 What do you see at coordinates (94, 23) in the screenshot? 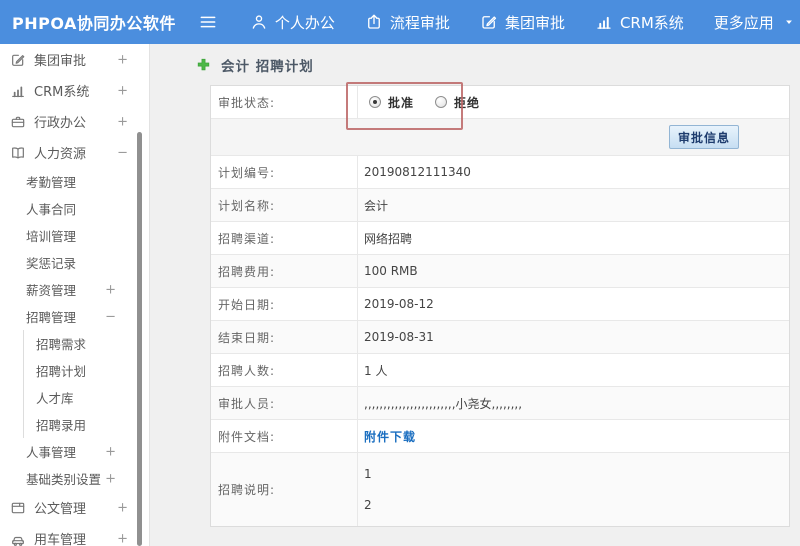
I see `app-title: PHPOA协同办公软件` at bounding box center [94, 23].